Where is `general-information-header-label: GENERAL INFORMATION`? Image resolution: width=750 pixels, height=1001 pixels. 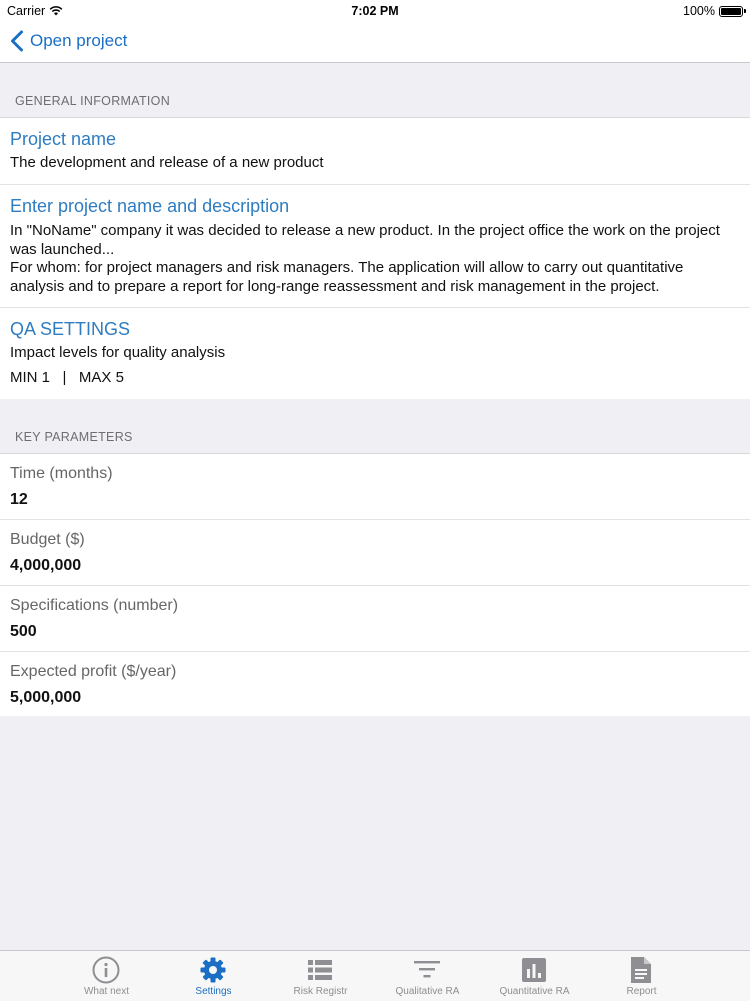
general-information-header-label: GENERAL INFORMATION is located at coordinates (93, 101).